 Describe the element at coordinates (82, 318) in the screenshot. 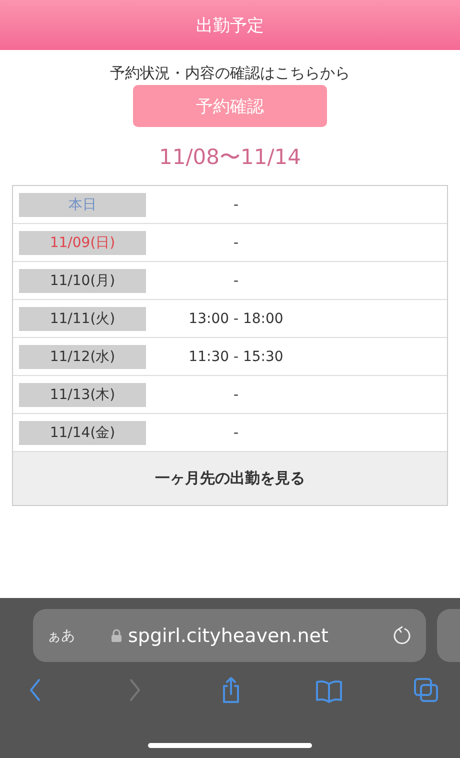

I see `date-label: 11/11(火)` at that location.